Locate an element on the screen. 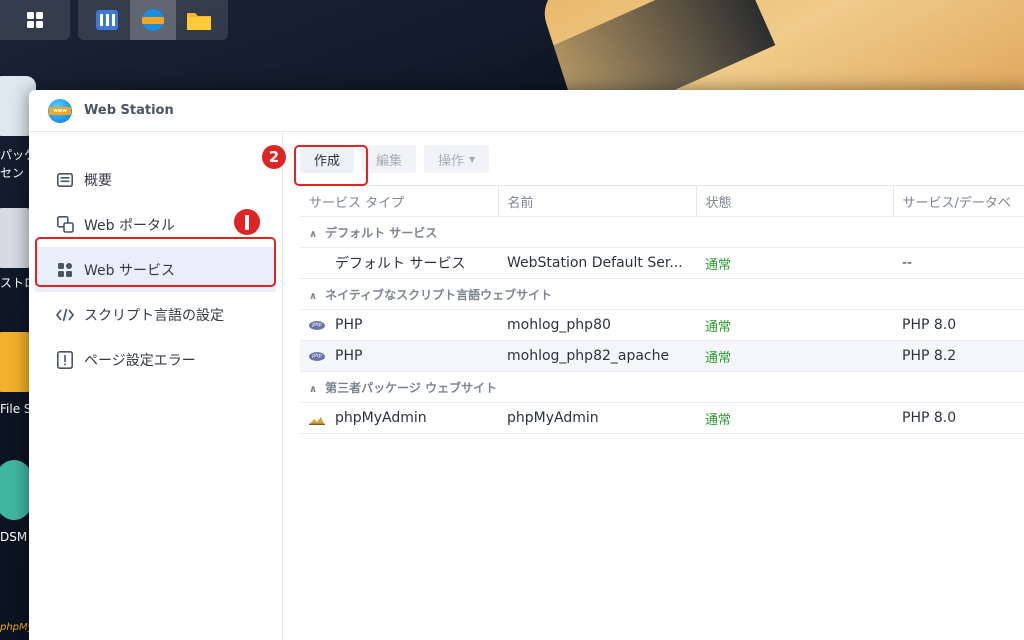 This screenshot has width=1024, height=640. group-row-default: ∧ デフォルト サービス is located at coordinates (662, 232).